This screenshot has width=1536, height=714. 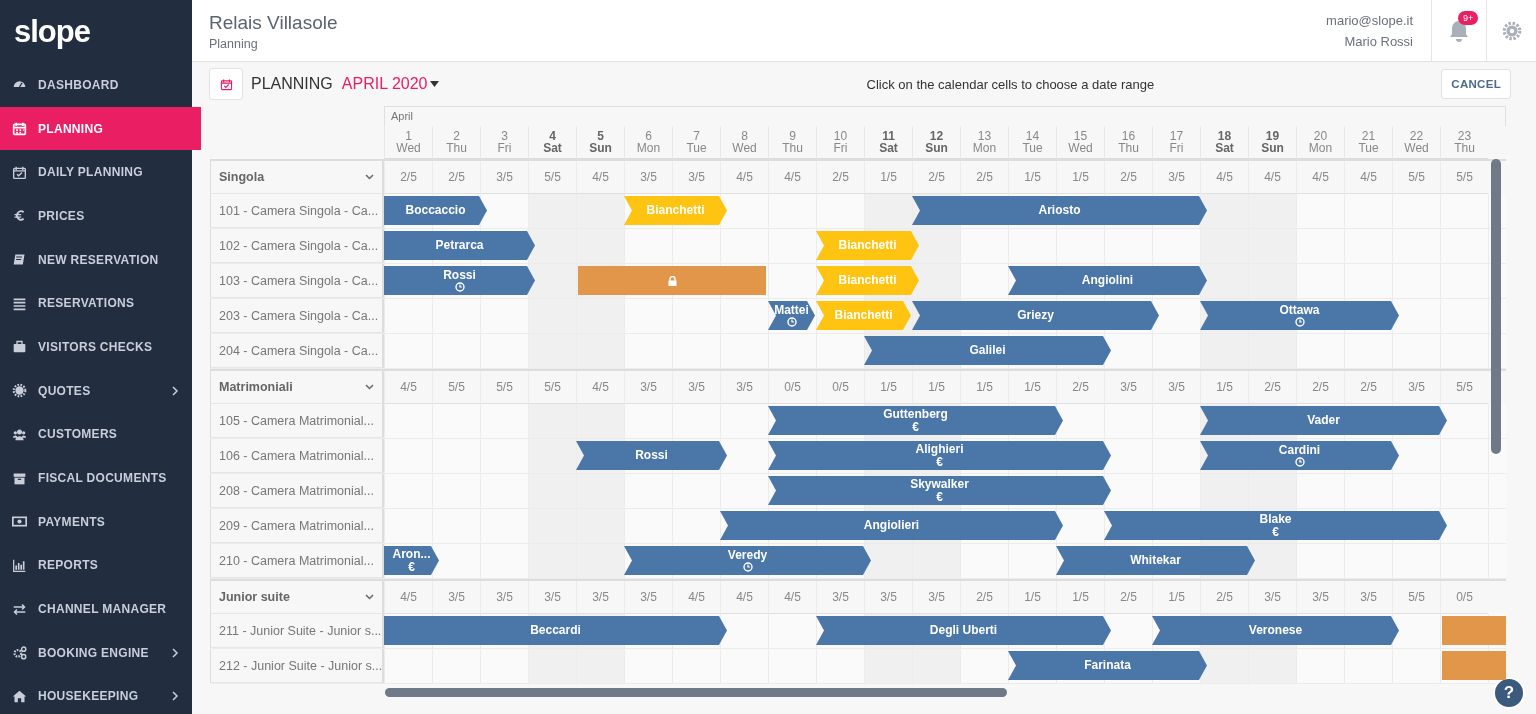 I want to click on settings-icon, so click(x=1511, y=30).